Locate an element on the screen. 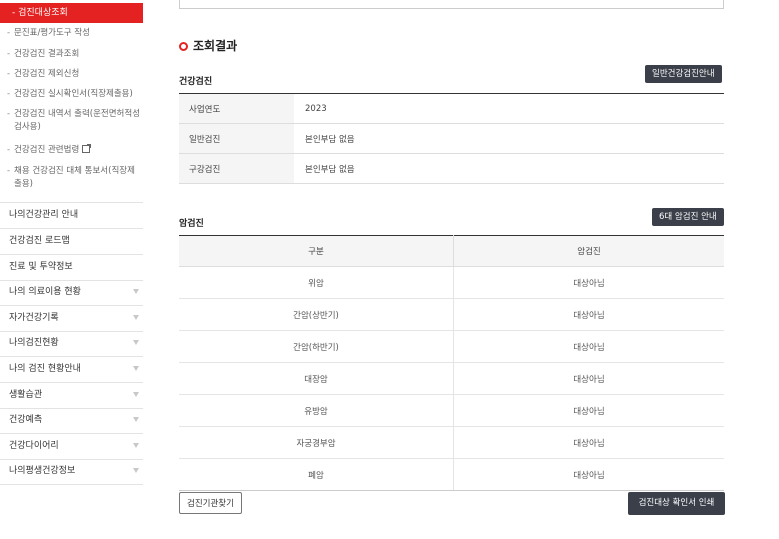 This screenshot has width=779, height=539. menu-item-lifetime-info: 나의평생건강정보 is located at coordinates (71, 471).